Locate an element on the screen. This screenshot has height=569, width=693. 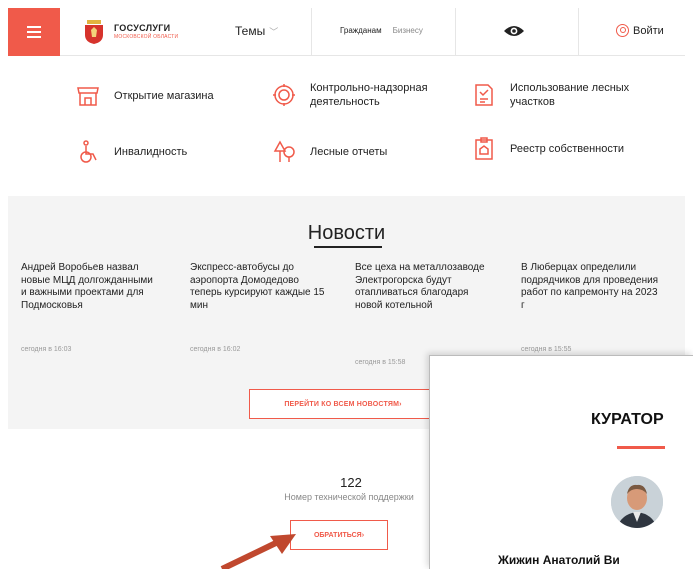
curator-name: Жижин Анатолий Ви is located at coordinates (559, 560).